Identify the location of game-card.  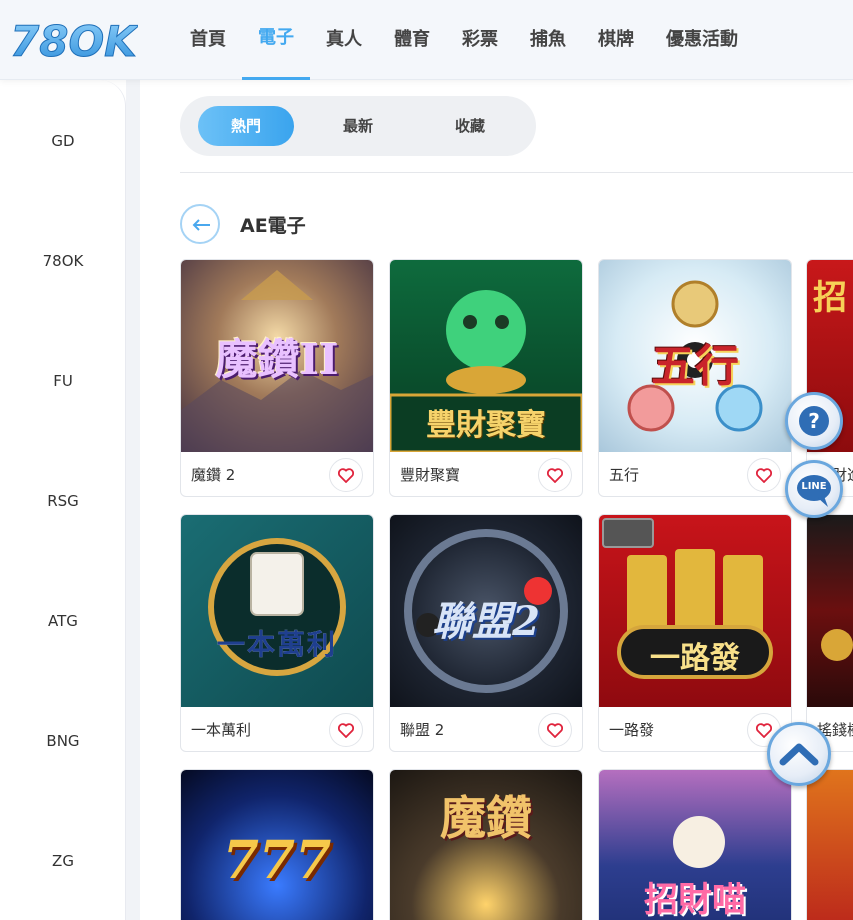
(829, 844).